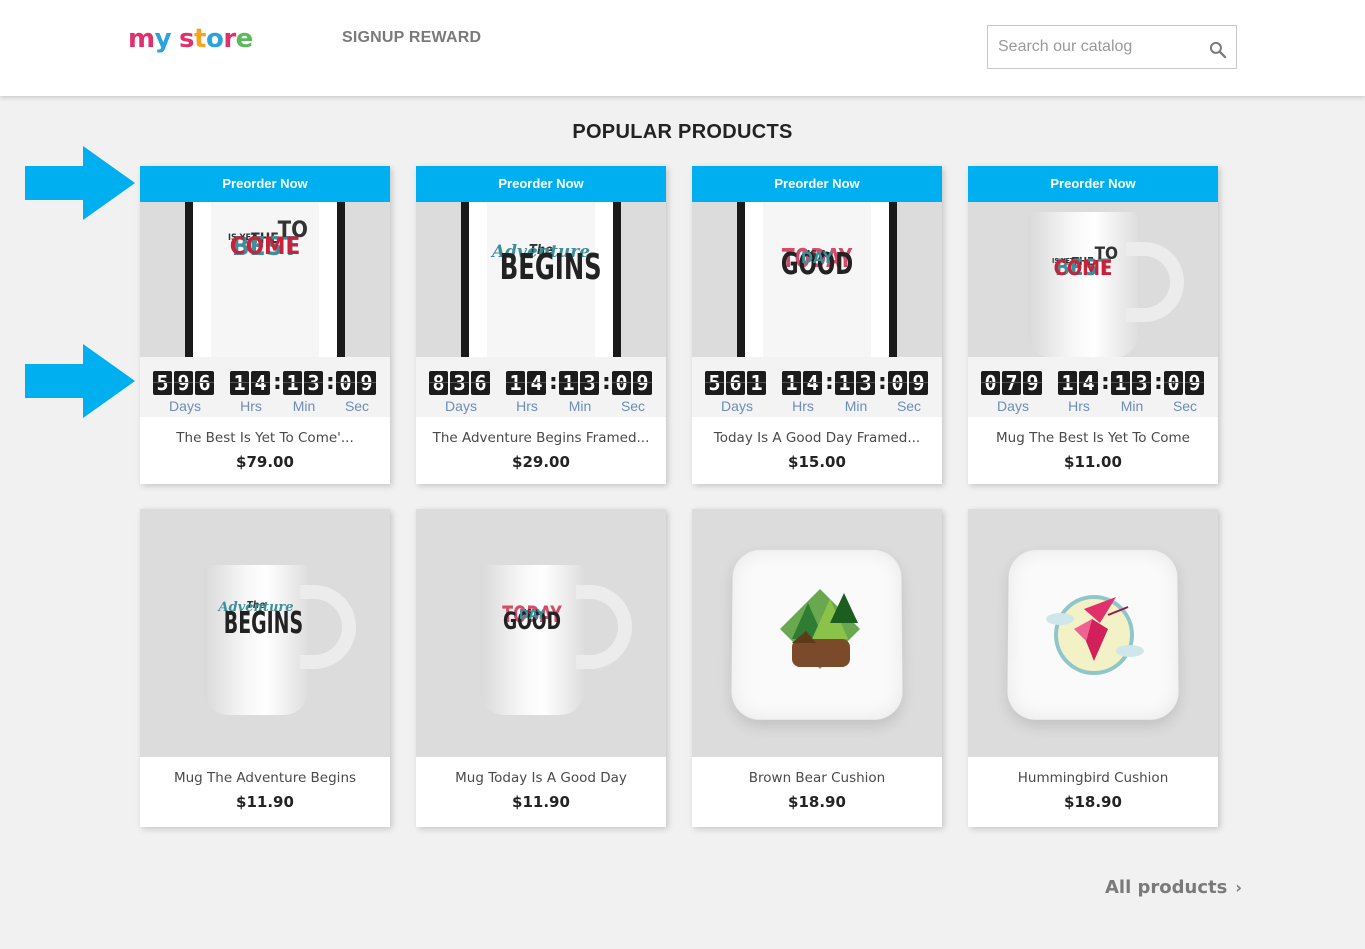  I want to click on product-name: Hummingbird Cushion, so click(1093, 775).